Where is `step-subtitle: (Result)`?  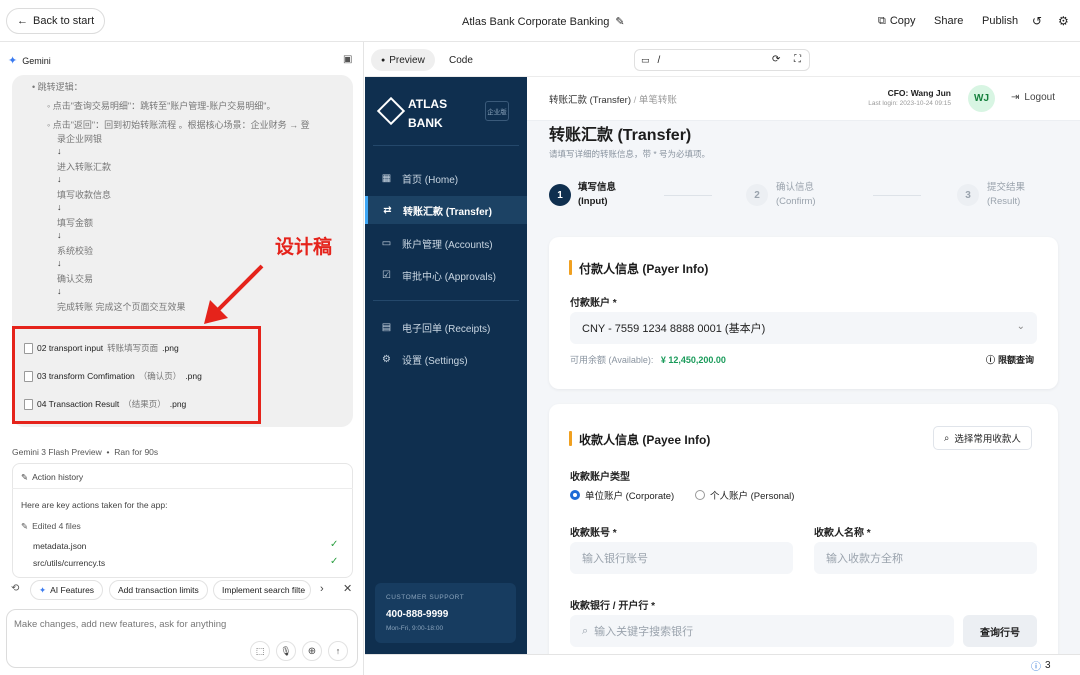 step-subtitle: (Result) is located at coordinates (1004, 201).